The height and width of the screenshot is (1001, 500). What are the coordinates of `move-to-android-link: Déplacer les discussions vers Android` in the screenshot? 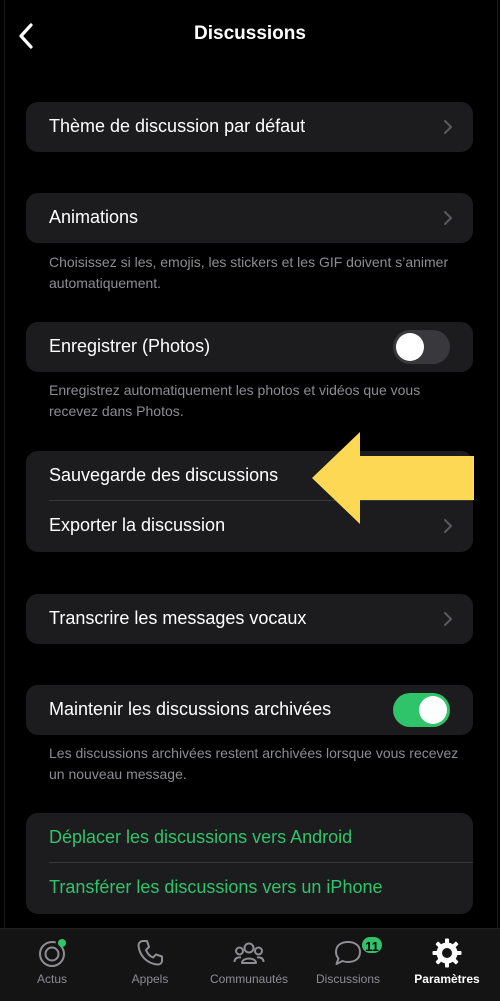 It's located at (201, 837).